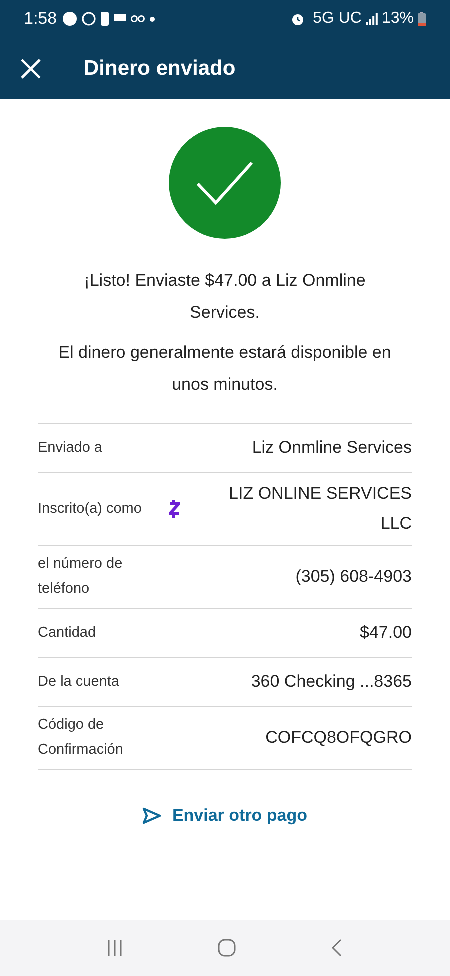 This screenshot has width=450, height=976. I want to click on availability-note: El dinero generalmente estará disponible en unos minutos., so click(225, 369).